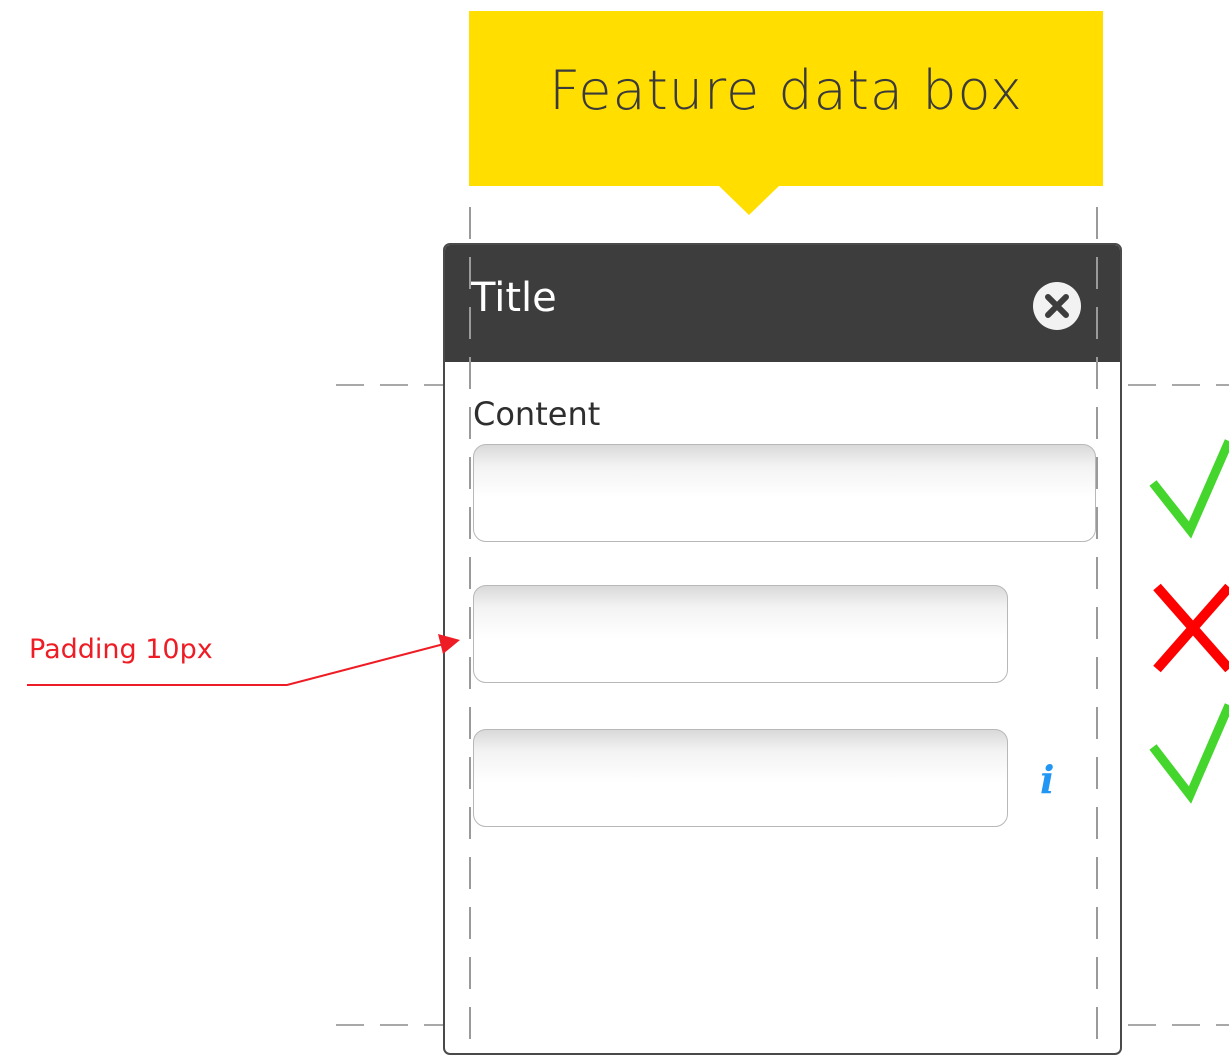 The image size is (1229, 1055). What do you see at coordinates (740, 778) in the screenshot?
I see `narrow-field-with-info` at bounding box center [740, 778].